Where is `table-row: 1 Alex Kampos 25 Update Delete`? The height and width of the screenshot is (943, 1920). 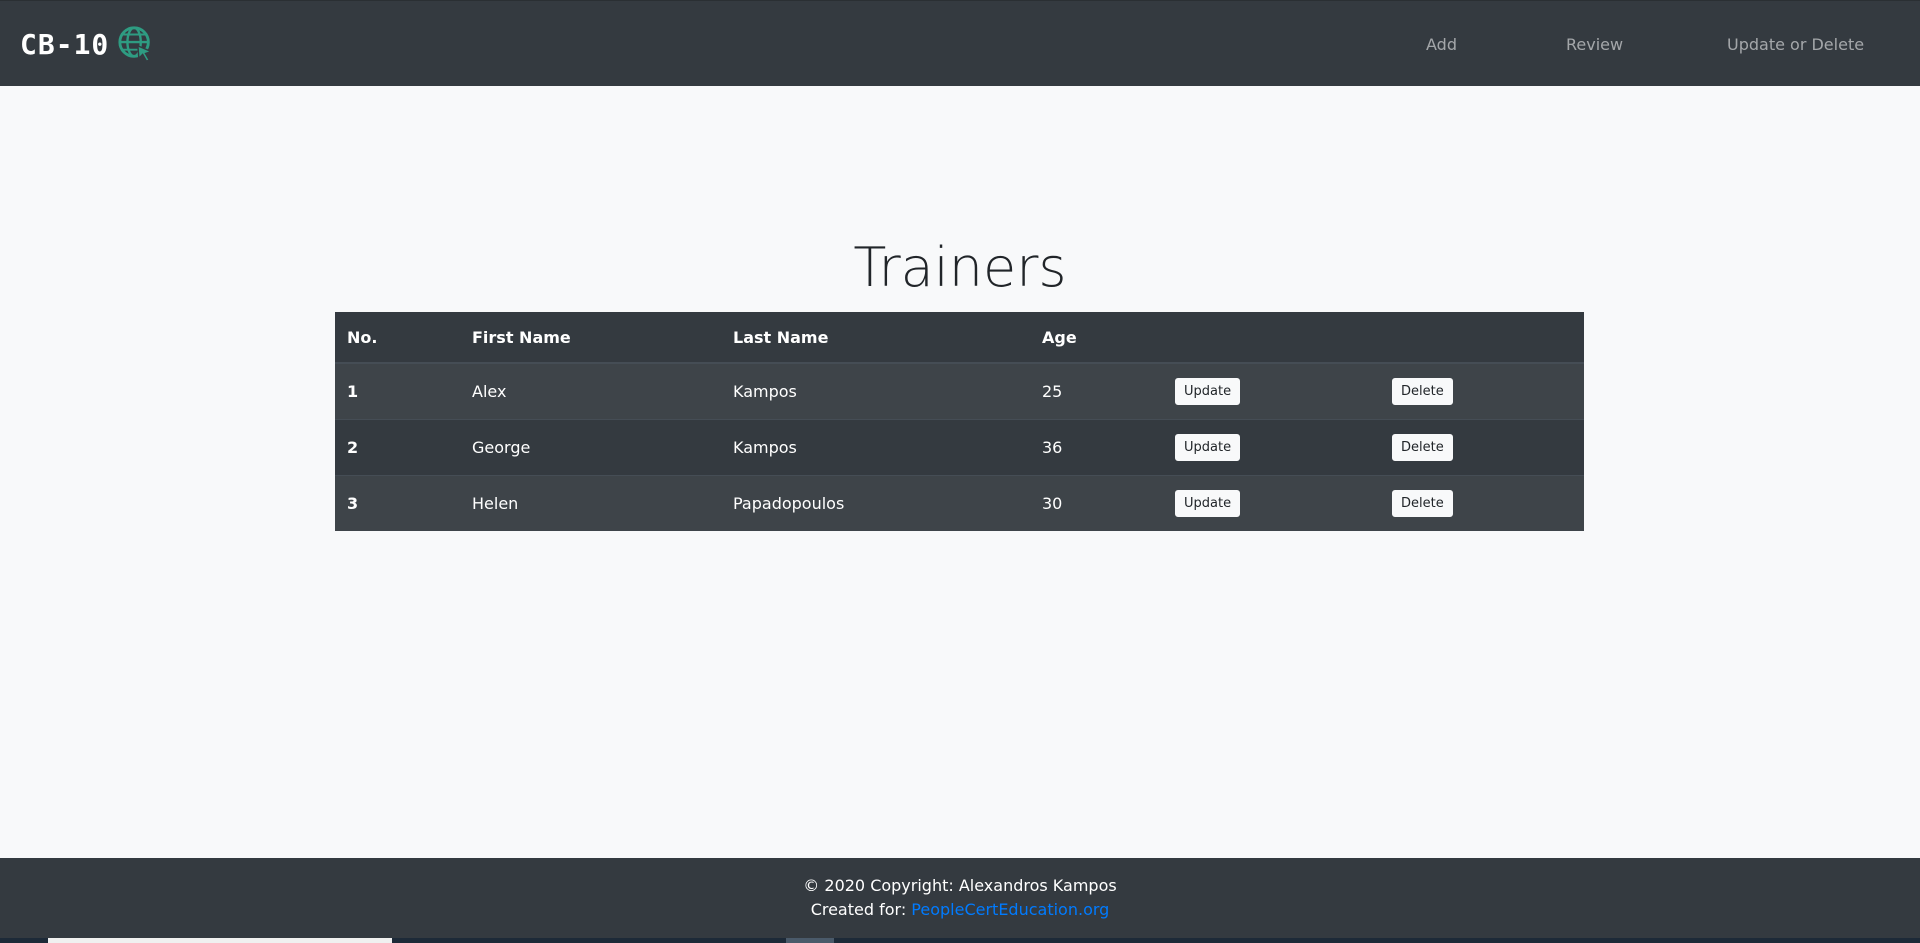
table-row: 1 Alex Kampos 25 Update Delete is located at coordinates (959, 391).